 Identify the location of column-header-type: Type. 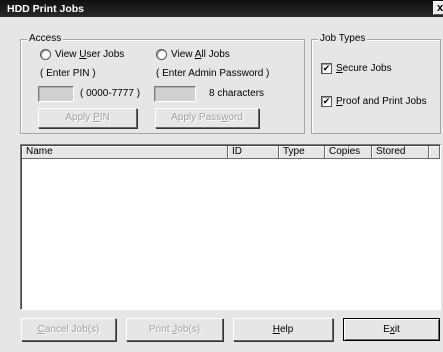
(302, 152).